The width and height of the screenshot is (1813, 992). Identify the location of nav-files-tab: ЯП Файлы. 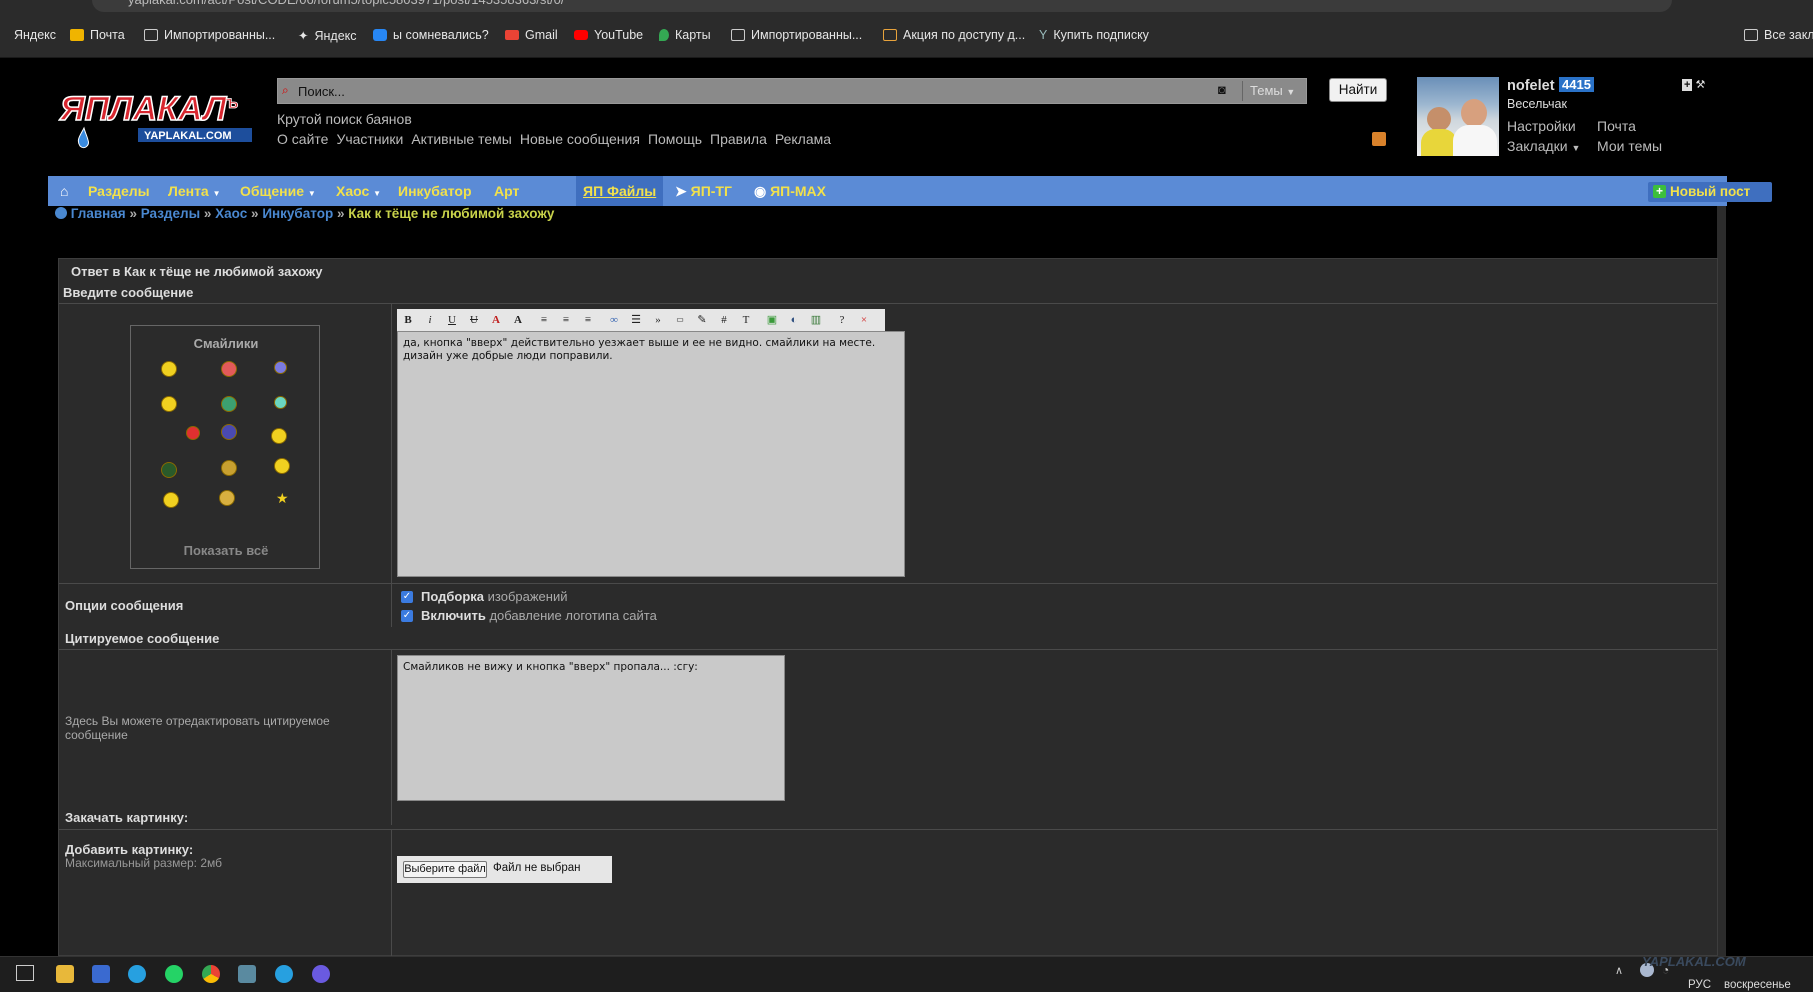
(619, 191).